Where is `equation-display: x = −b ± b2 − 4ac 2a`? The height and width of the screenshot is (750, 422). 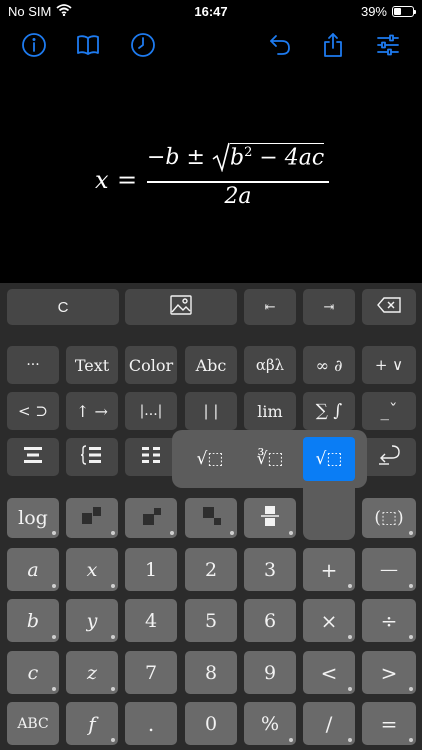
equation-display: x = −b ± b2 − 4ac 2a is located at coordinates (211, 180).